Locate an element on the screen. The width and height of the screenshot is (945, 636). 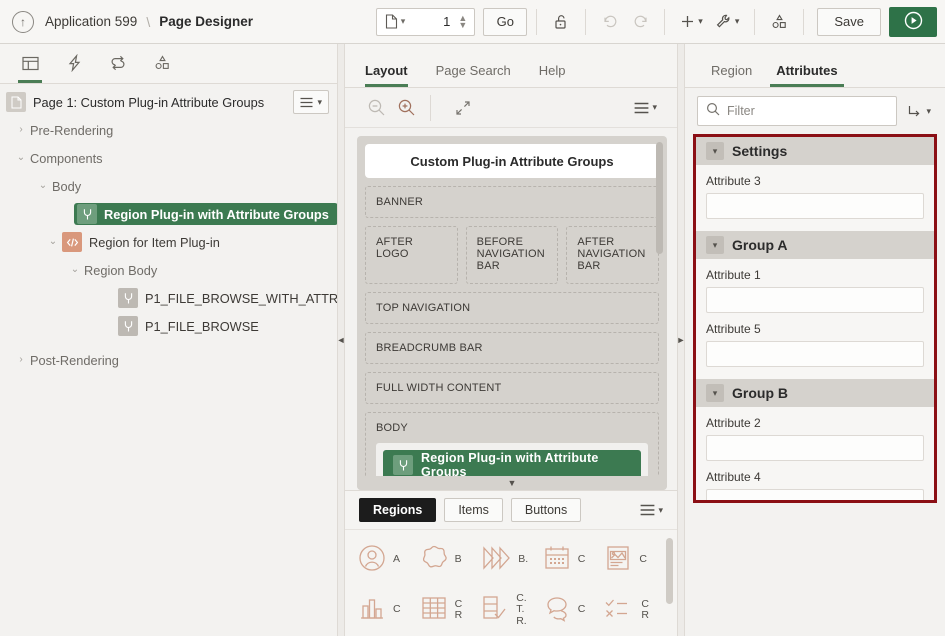
redo-icon is located at coordinates (640, 22).